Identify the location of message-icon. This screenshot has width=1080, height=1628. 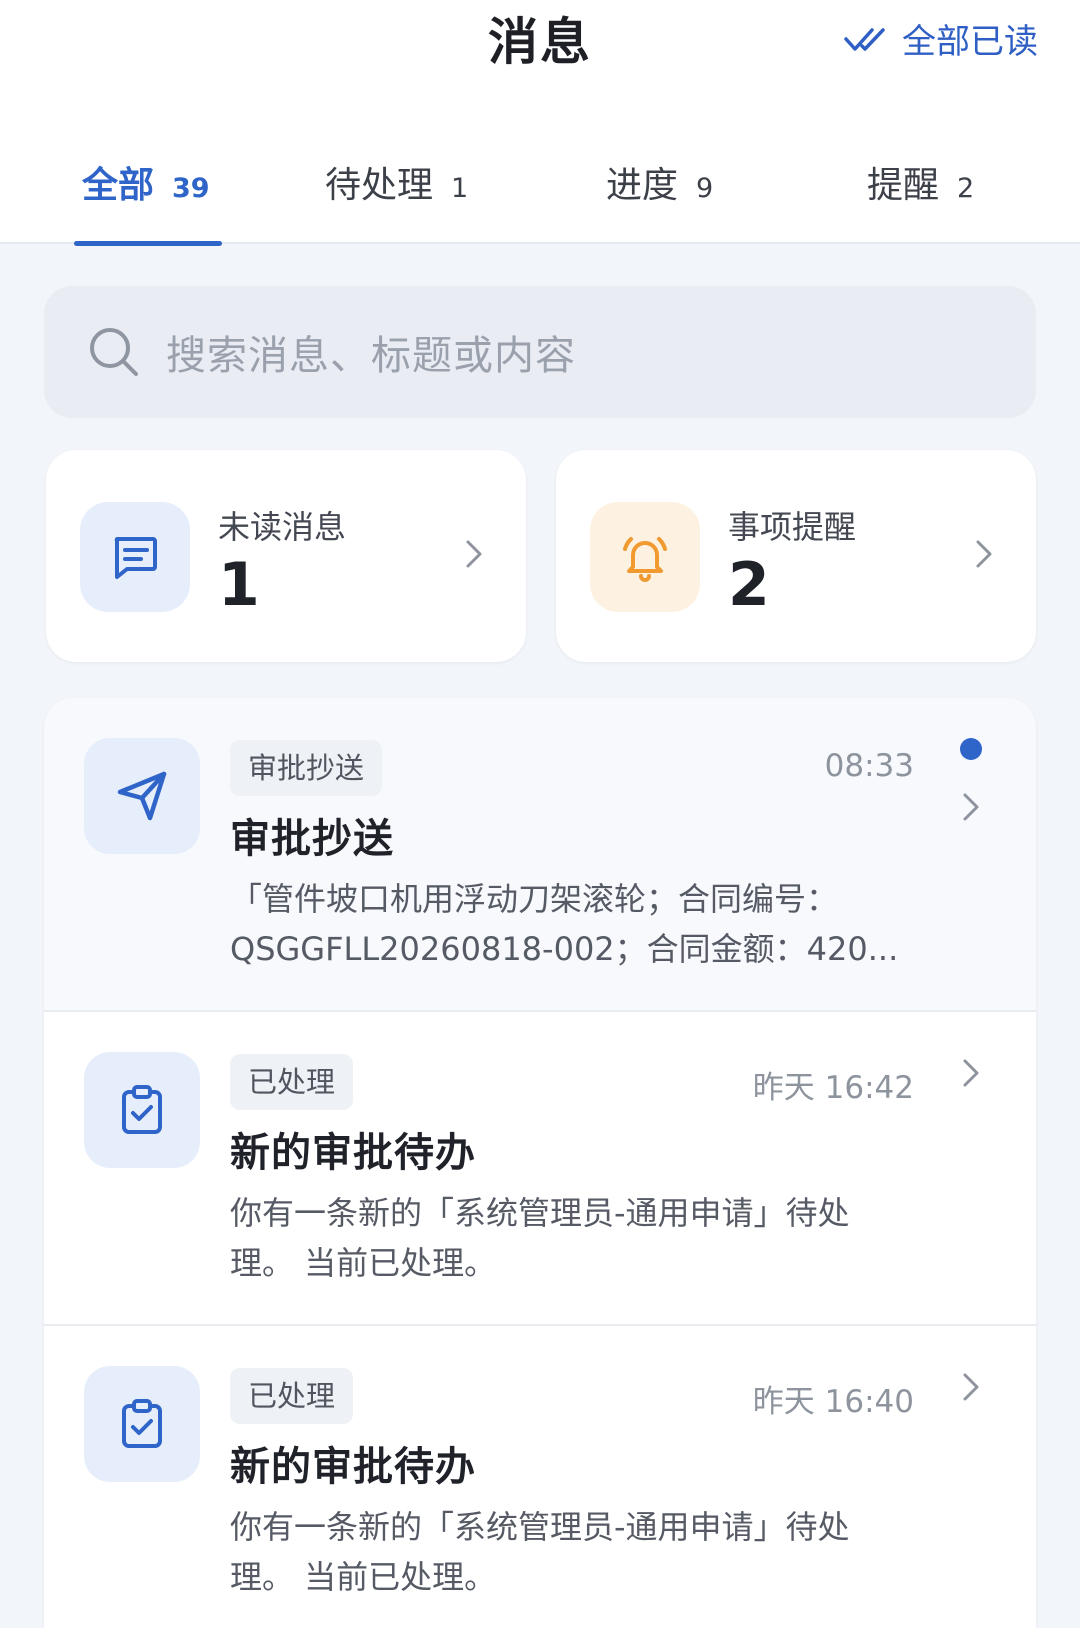
(135, 558).